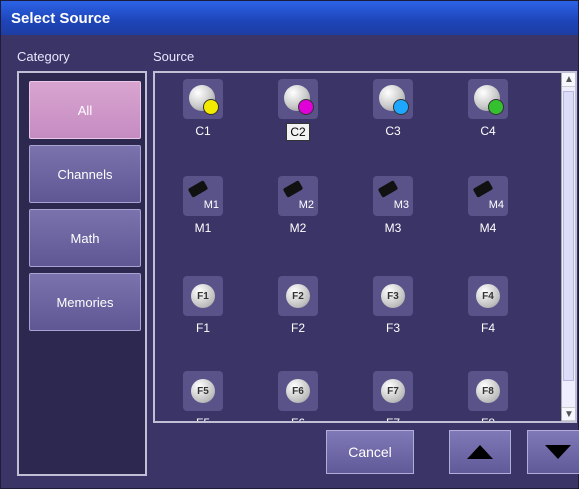 The width and height of the screenshot is (579, 489). I want to click on function-icon: F7, so click(393, 391).